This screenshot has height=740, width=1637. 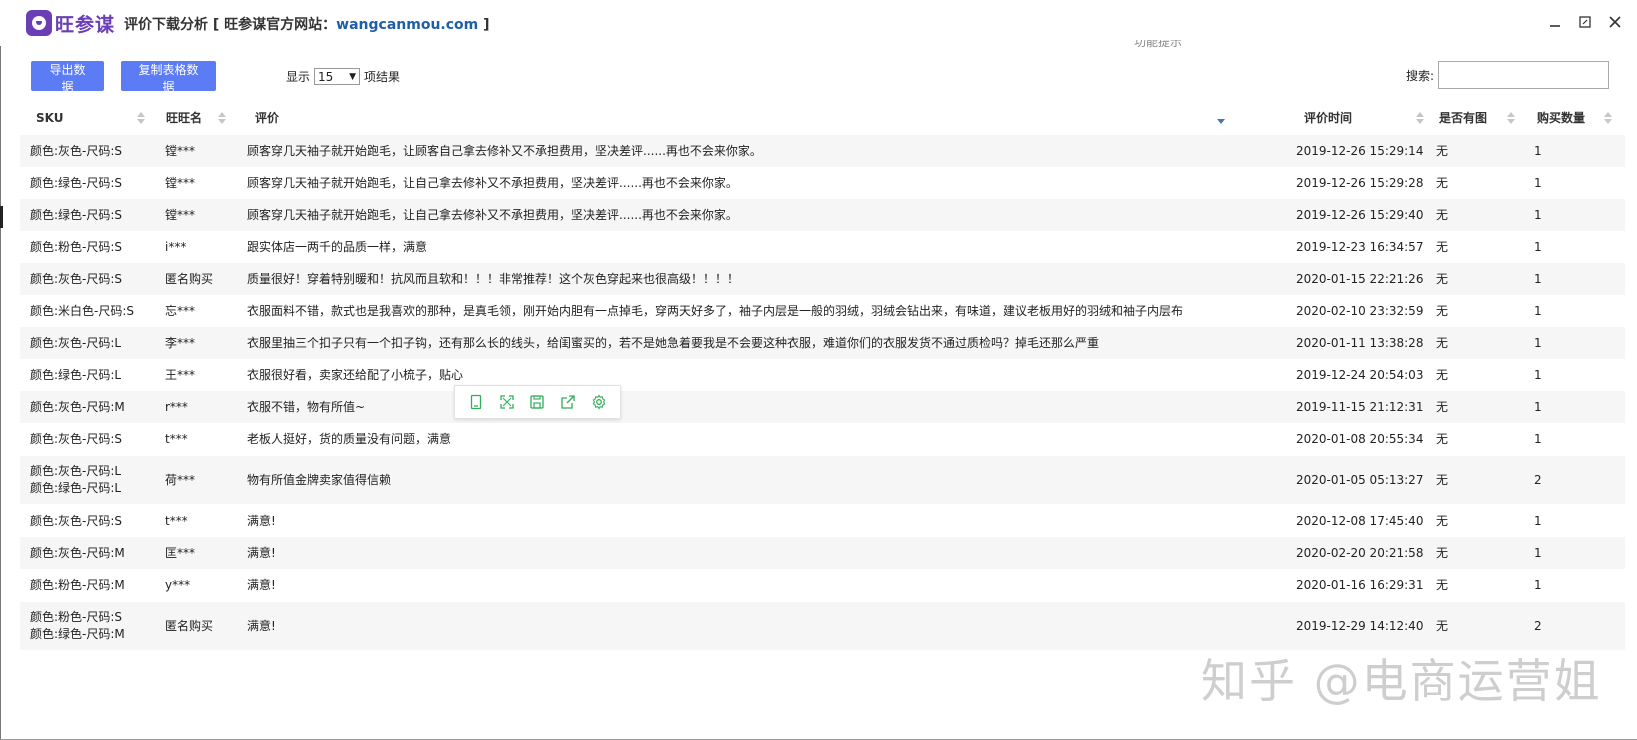 I want to click on search-label: 搜索:, so click(x=1420, y=75).